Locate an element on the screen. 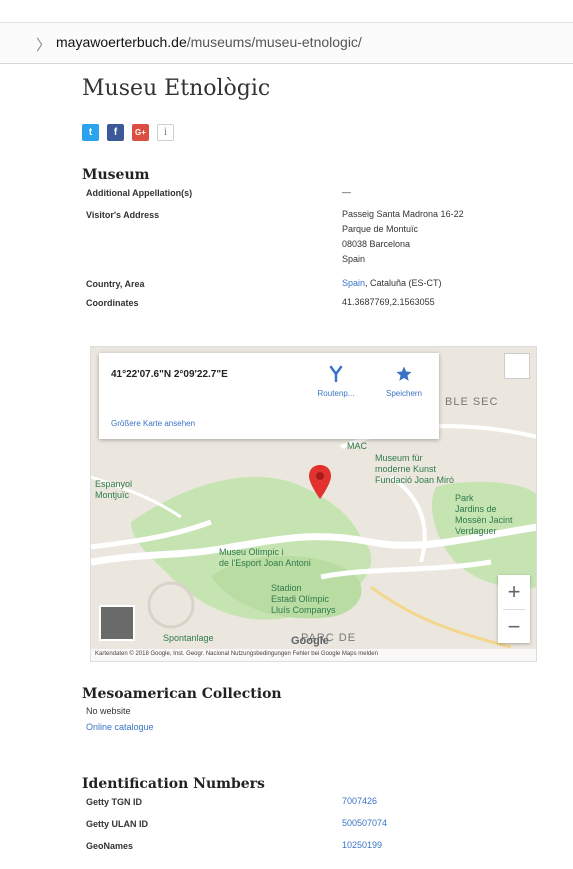 The image size is (573, 869). map-label-mac: MAC is located at coordinates (357, 446).